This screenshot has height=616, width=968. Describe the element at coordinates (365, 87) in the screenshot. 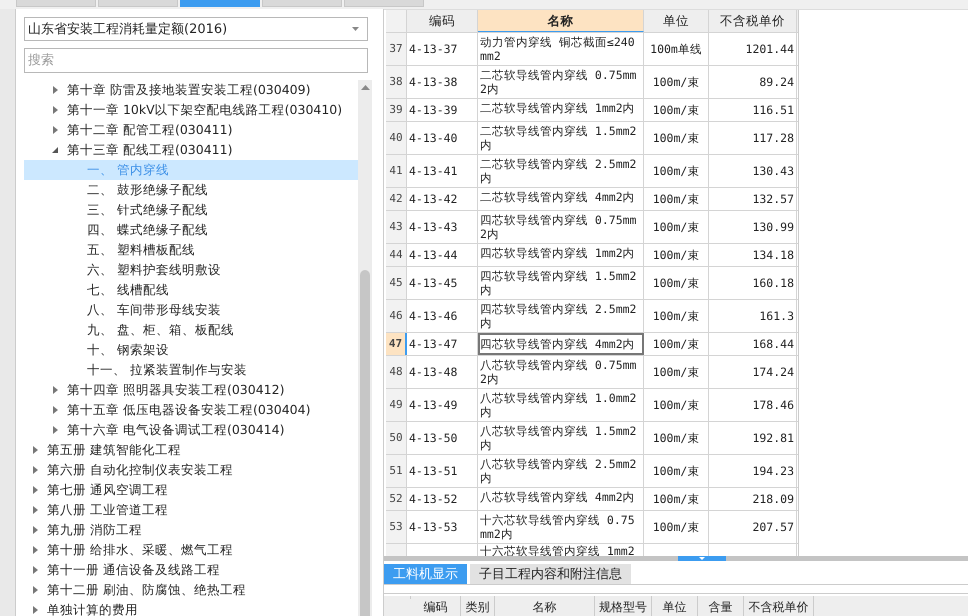

I see `scroll-up-icon` at that location.